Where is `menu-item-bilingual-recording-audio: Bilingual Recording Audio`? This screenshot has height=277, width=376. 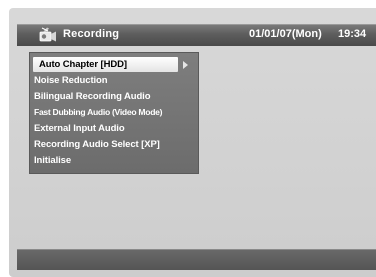 menu-item-bilingual-recording-audio: Bilingual Recording Audio is located at coordinates (92, 96).